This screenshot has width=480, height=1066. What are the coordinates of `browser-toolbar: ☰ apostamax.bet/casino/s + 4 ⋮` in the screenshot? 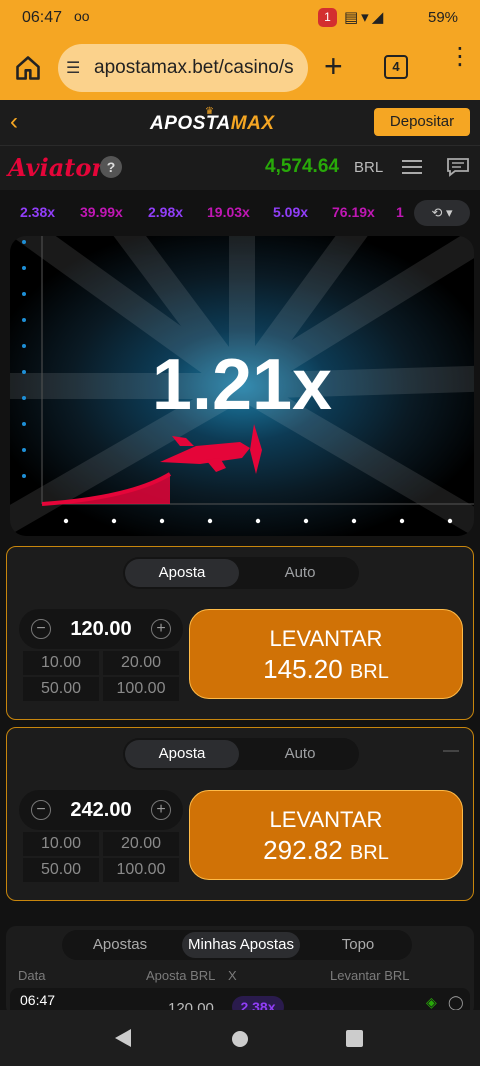 It's located at (240, 68).